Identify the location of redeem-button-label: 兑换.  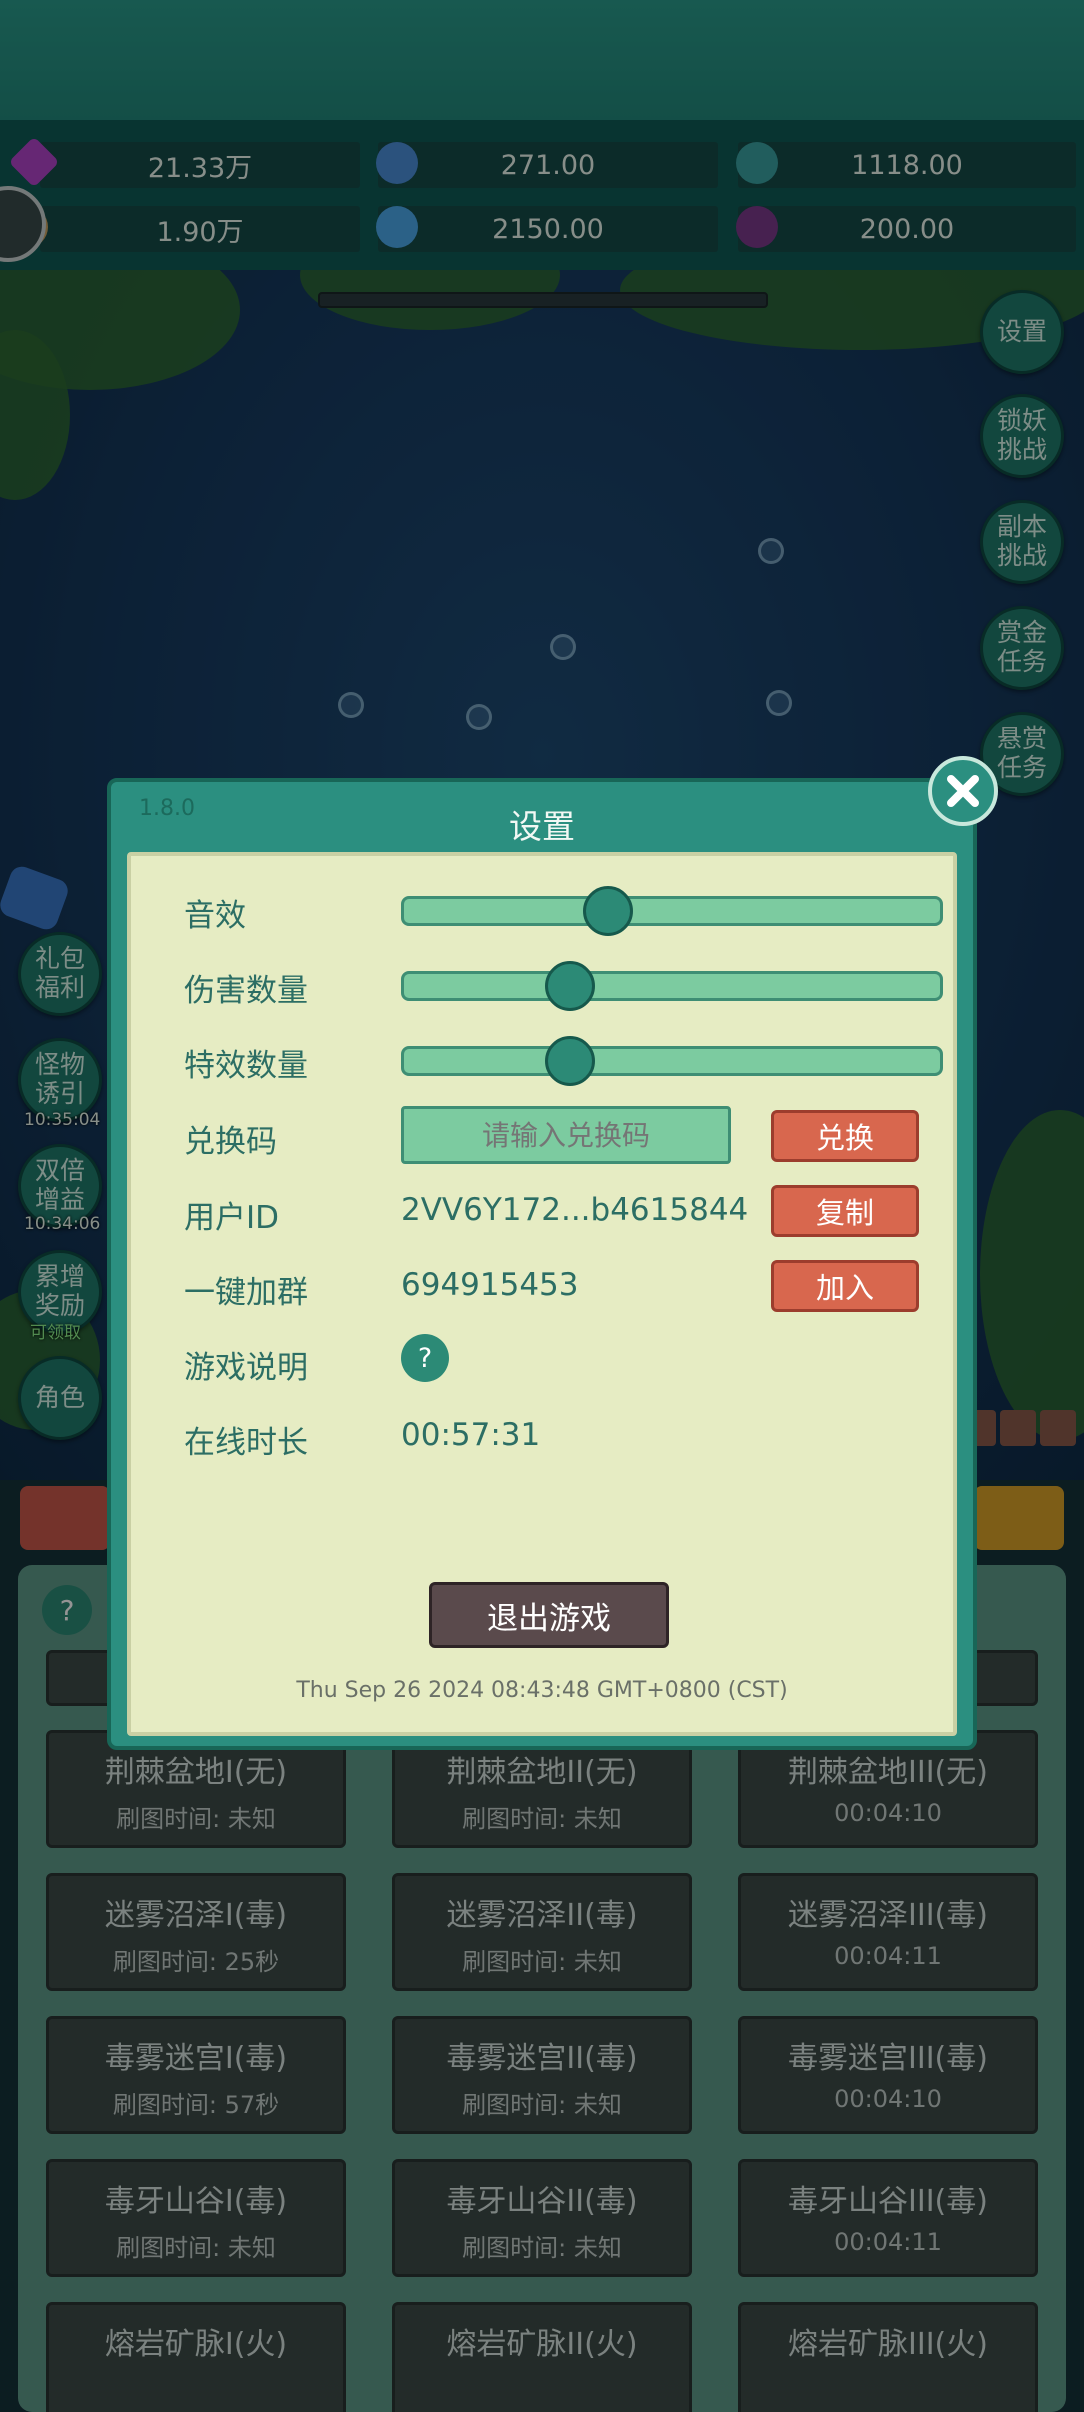
(844, 1138).